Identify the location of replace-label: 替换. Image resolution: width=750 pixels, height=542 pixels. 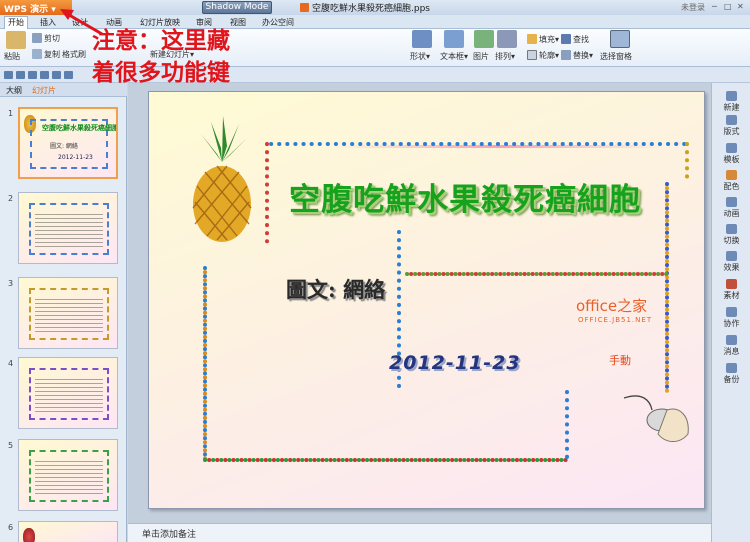
(581, 55).